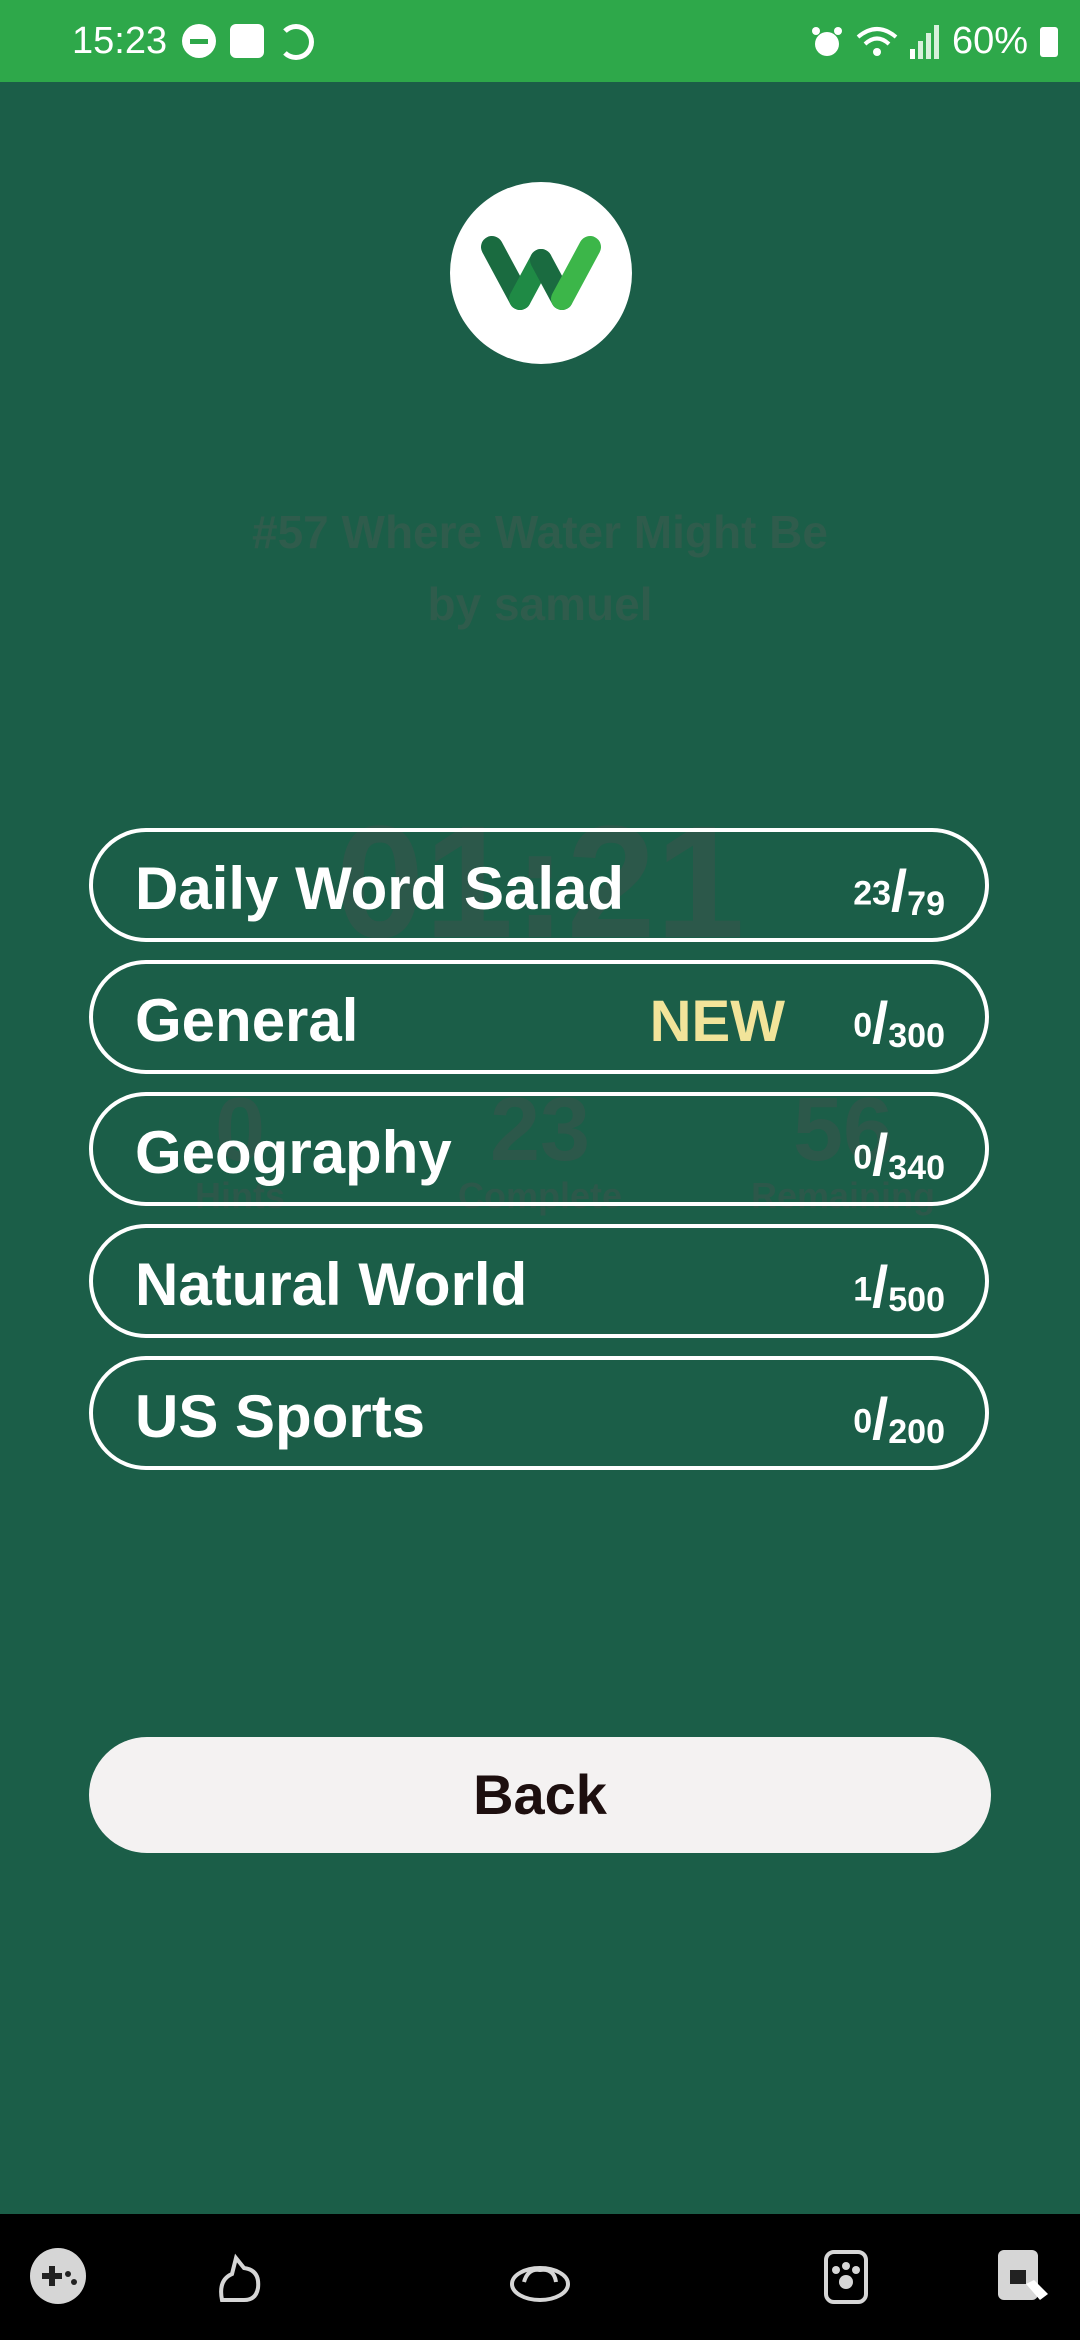 This screenshot has width=1080, height=2340. Describe the element at coordinates (540, 532) in the screenshot. I see `puzzle-title: #57 Where Water Might Be` at that location.